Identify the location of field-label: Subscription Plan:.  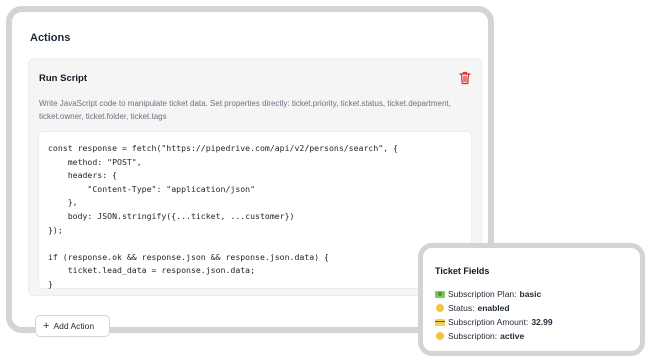
(482, 294).